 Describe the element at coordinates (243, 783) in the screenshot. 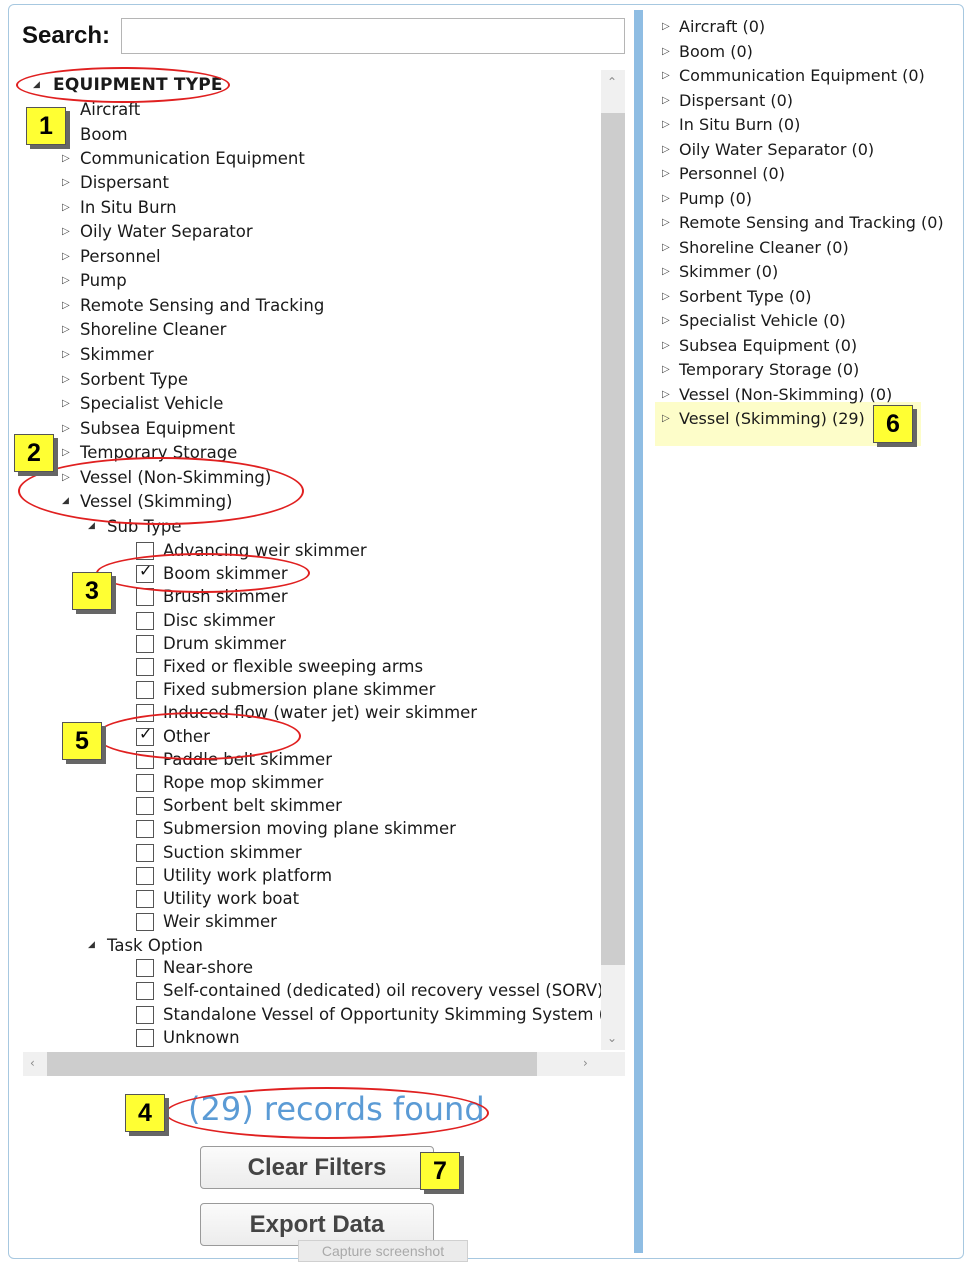

I see `filter-option-label: Rope mop skimmer` at that location.